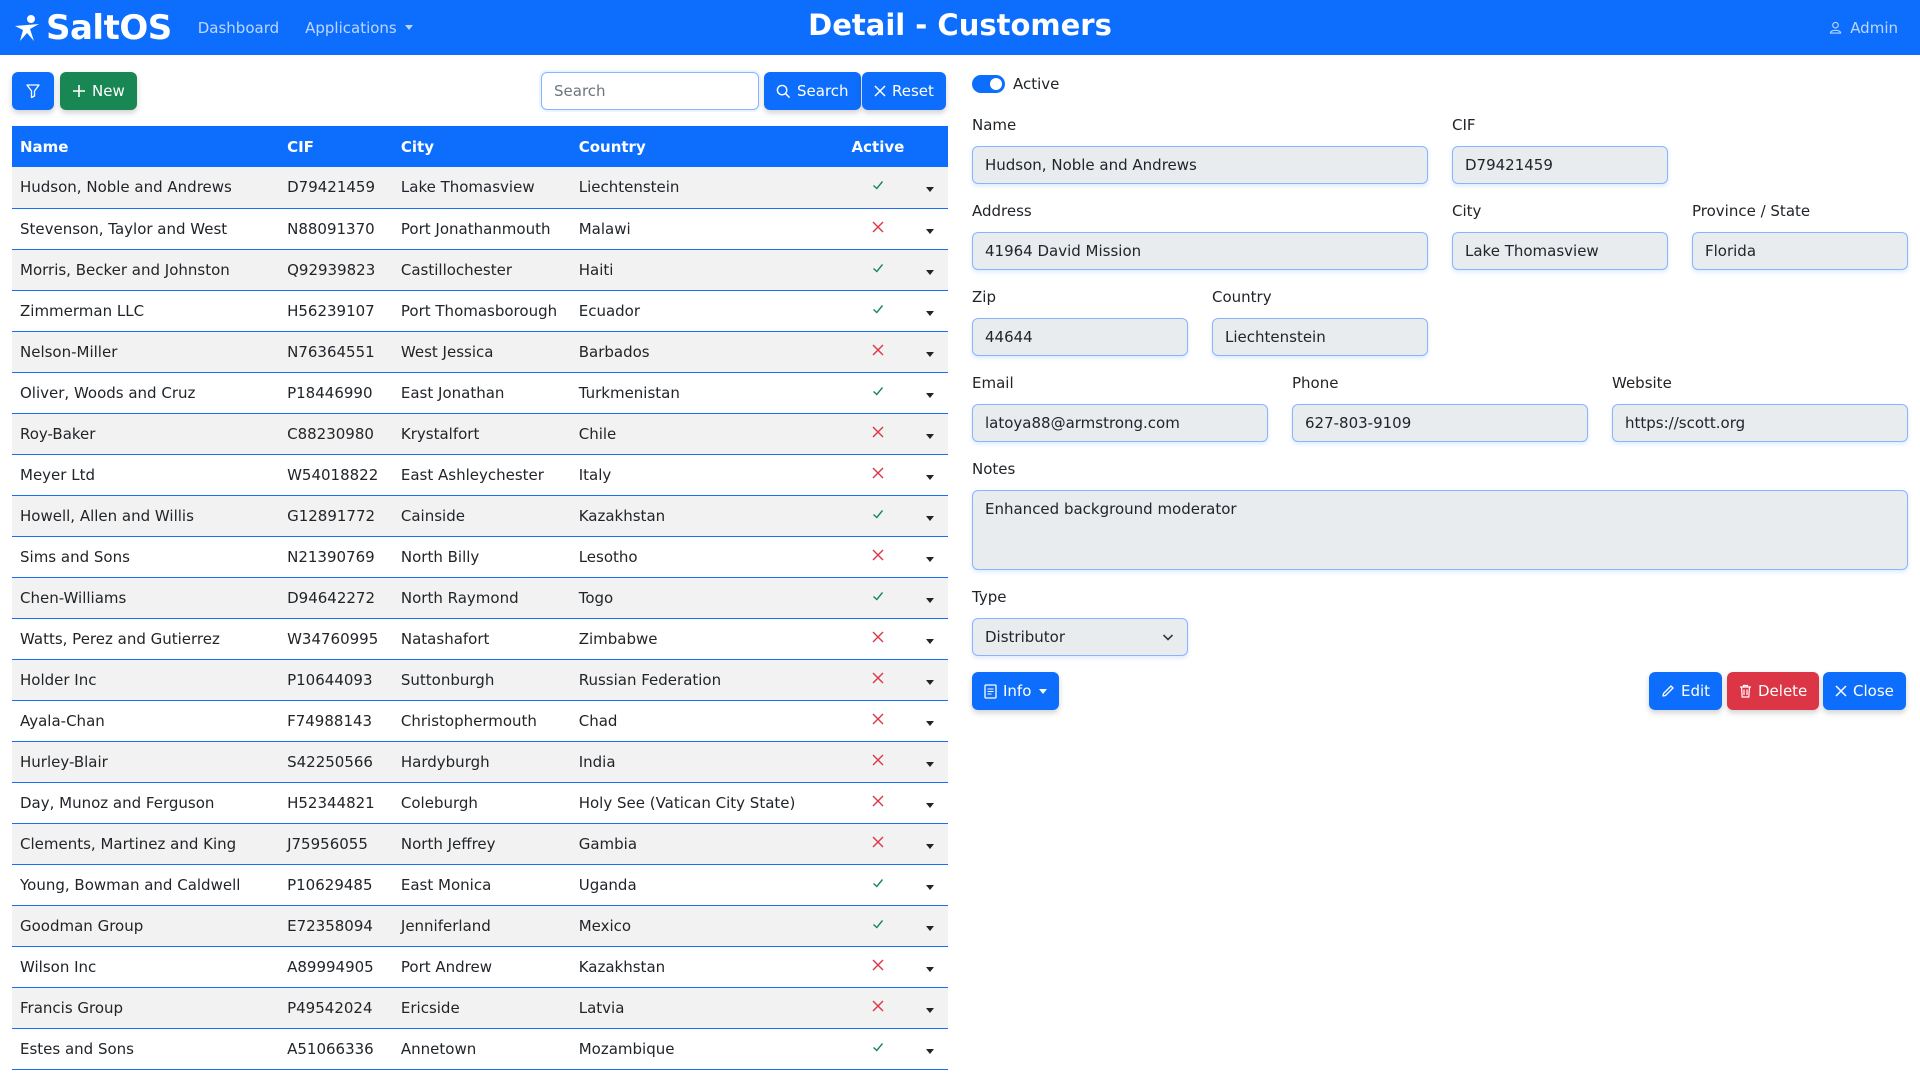 This screenshot has height=1080, width=1920. I want to click on filter-button, so click(33, 91).